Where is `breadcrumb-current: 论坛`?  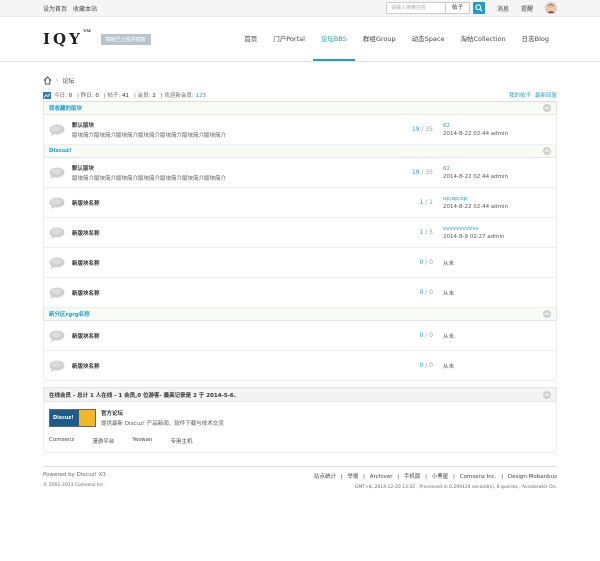
breadcrumb-current: 论坛 is located at coordinates (68, 80).